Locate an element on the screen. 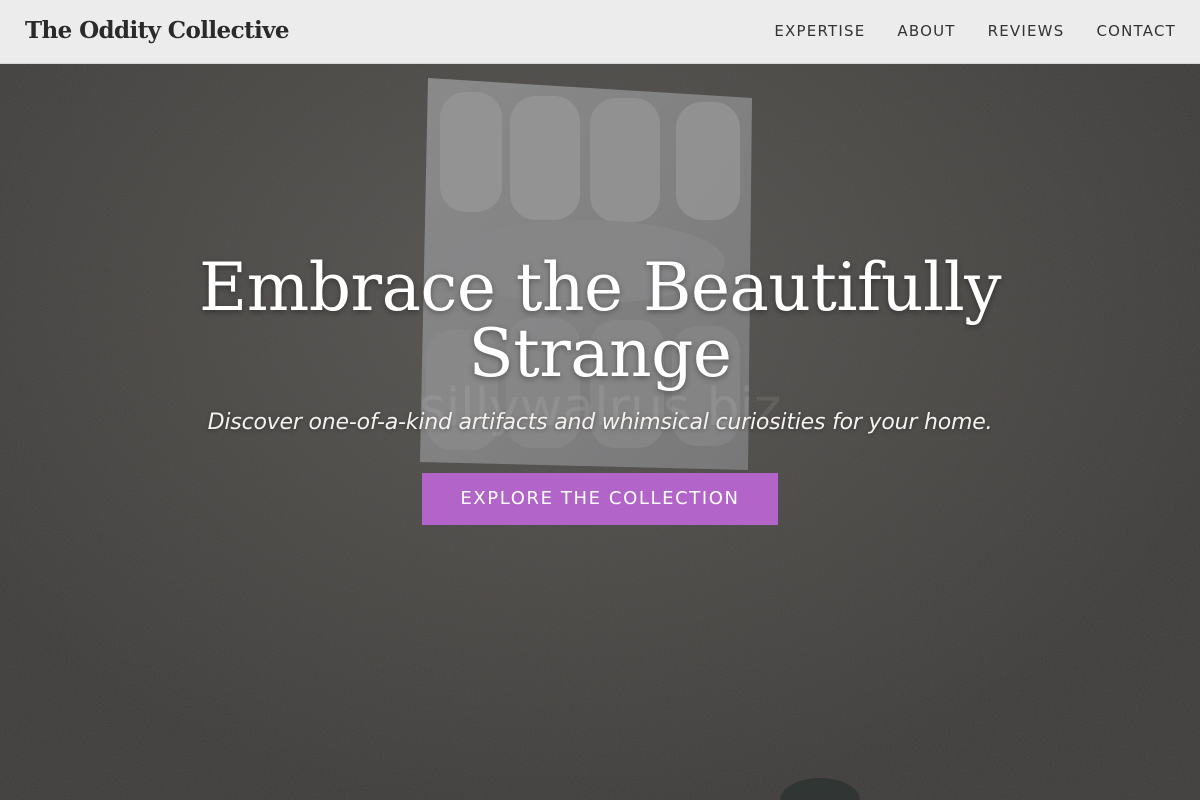 This screenshot has width=1200, height=800. nav-link-expertise: EXPERTISE is located at coordinates (819, 31).